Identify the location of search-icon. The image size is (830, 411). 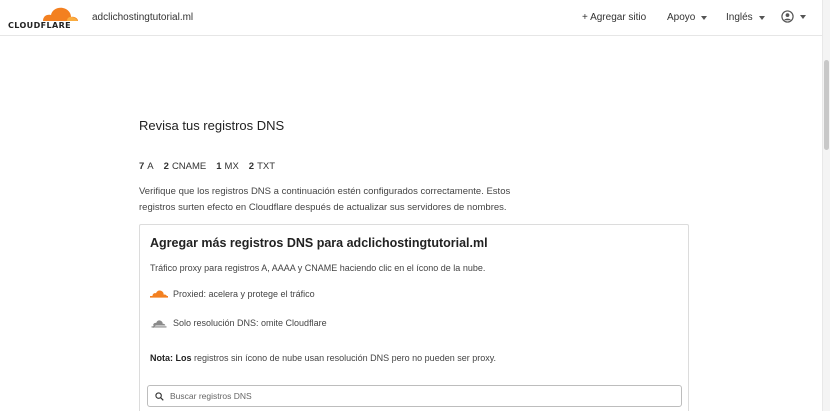
(159, 396).